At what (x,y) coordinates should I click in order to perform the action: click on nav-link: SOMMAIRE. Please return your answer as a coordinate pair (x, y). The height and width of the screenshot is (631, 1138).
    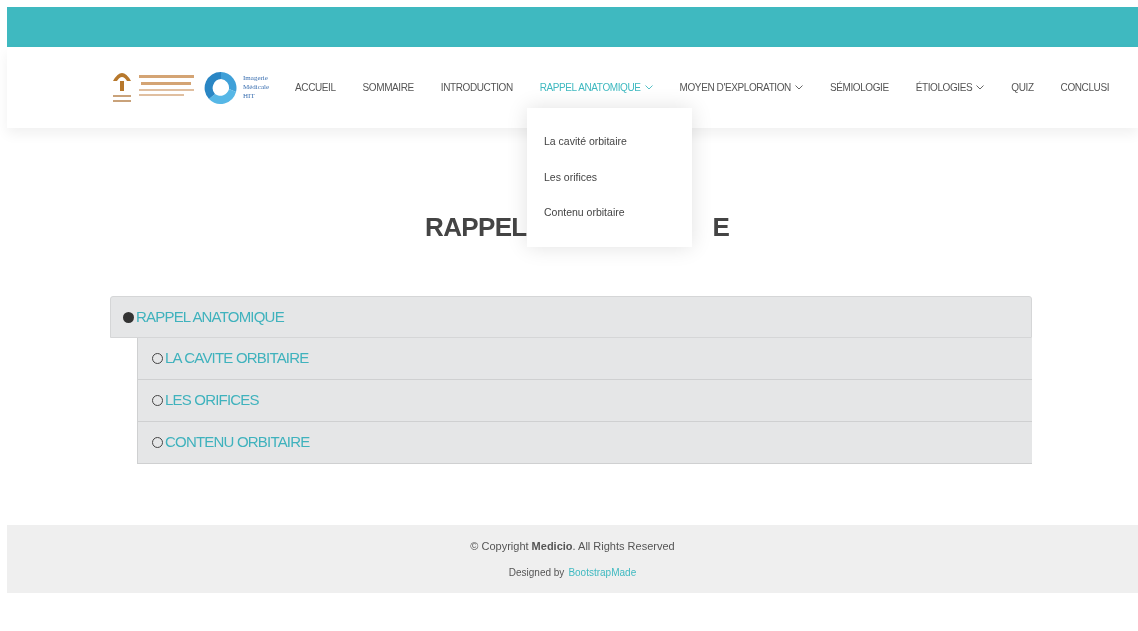
    Looking at the image, I should click on (388, 87).